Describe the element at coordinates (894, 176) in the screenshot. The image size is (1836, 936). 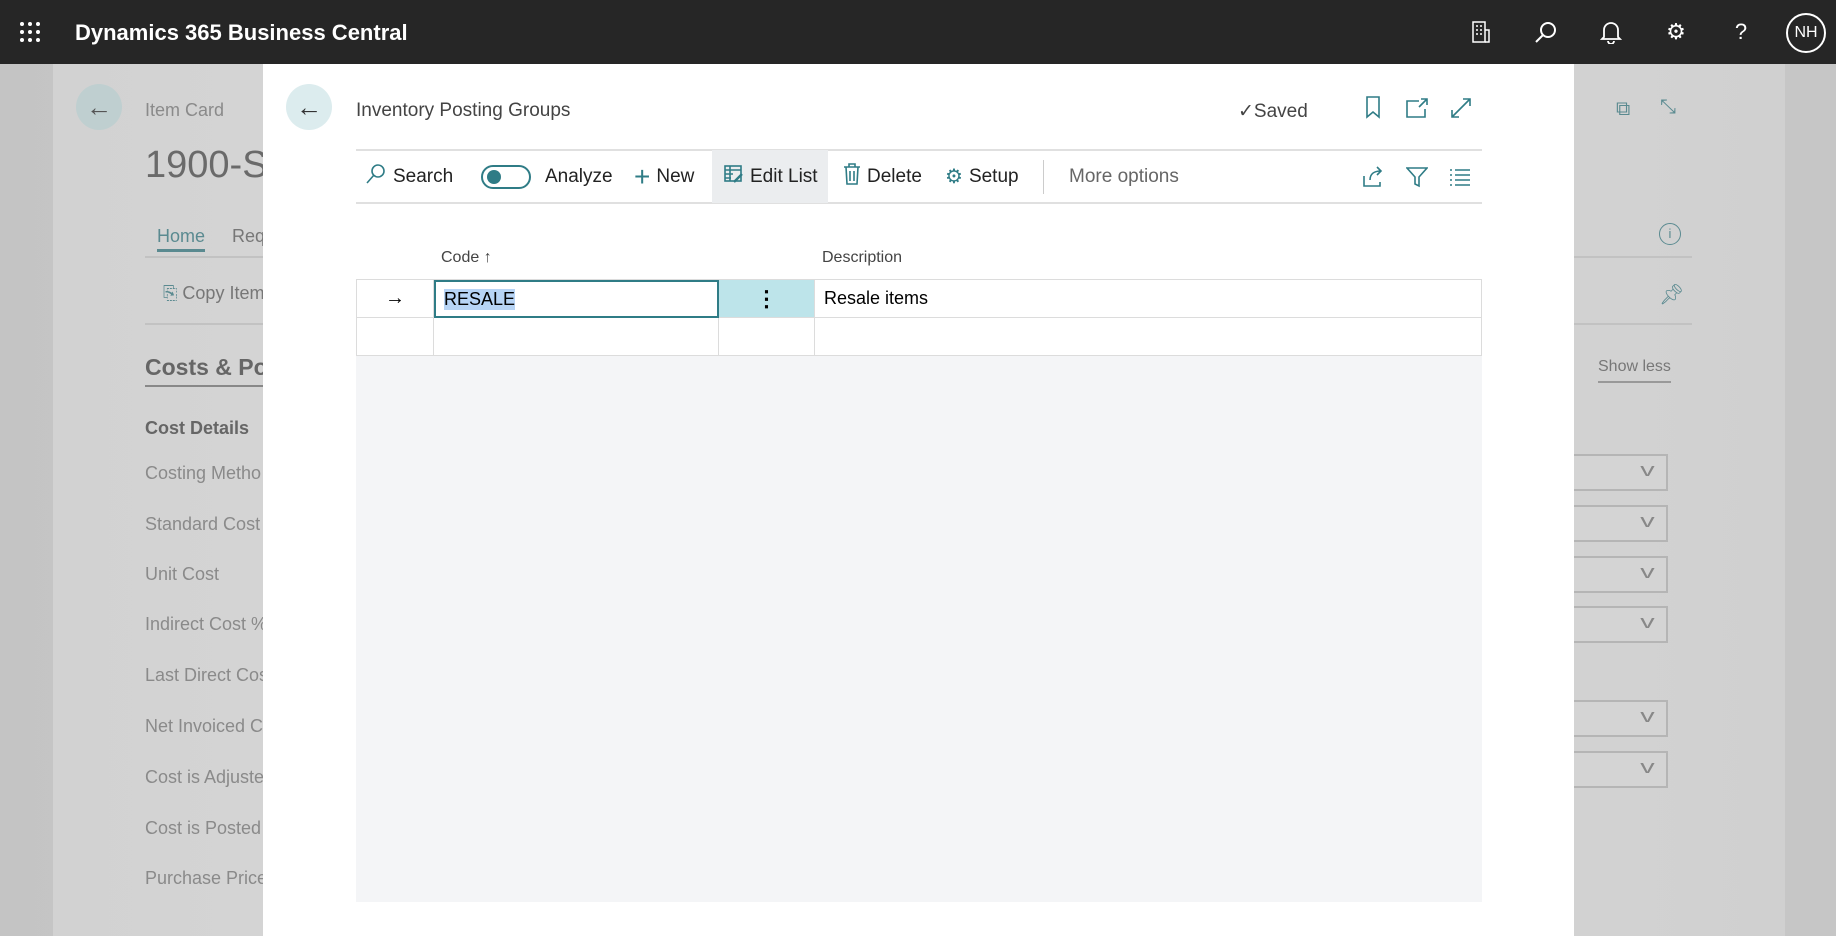
I see `delete-label: Delete` at that location.